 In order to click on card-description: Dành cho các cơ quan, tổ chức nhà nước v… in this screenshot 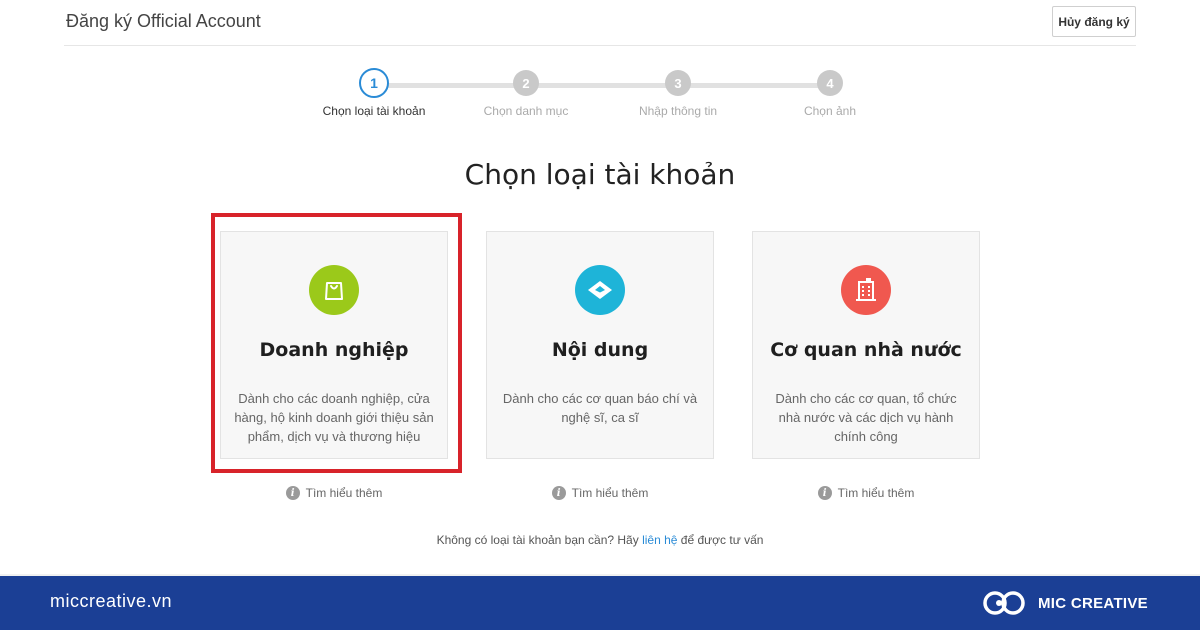, I will do `click(866, 417)`.